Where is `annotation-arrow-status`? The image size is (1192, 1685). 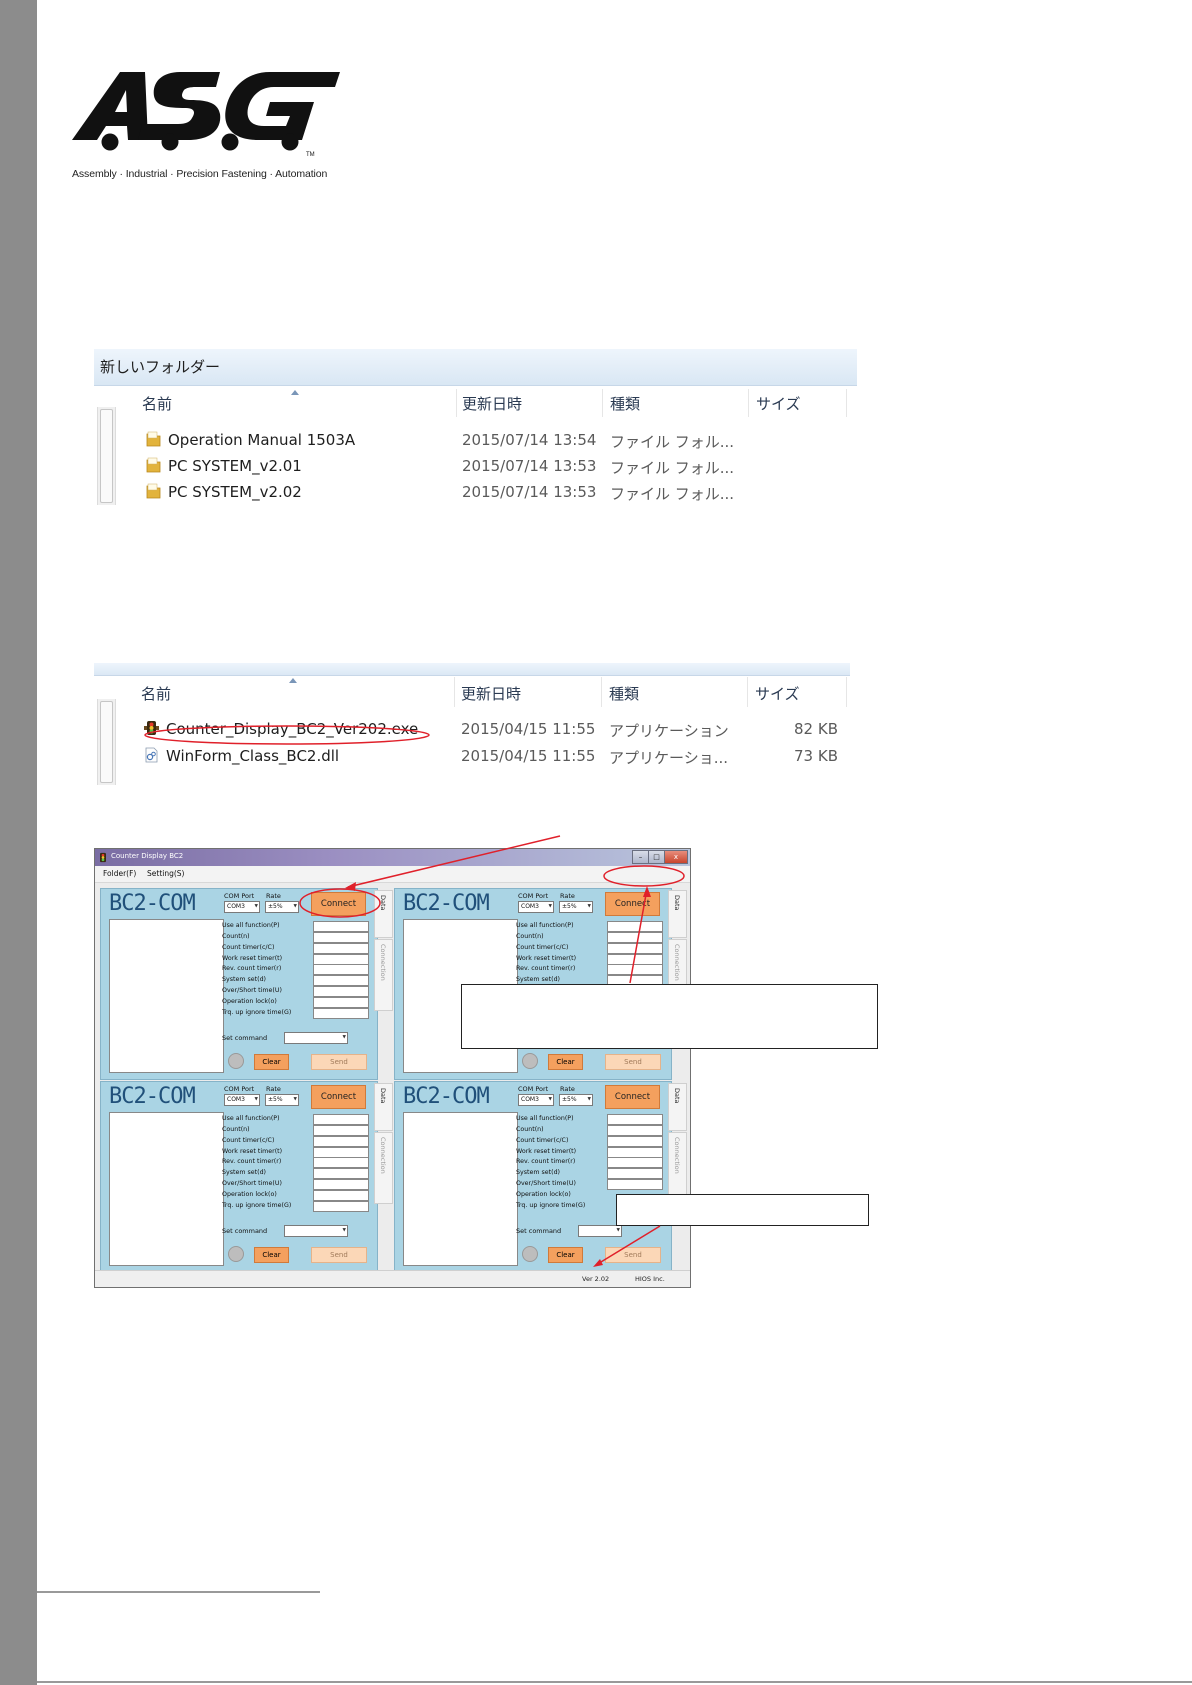 annotation-arrow-status is located at coordinates (628, 1245).